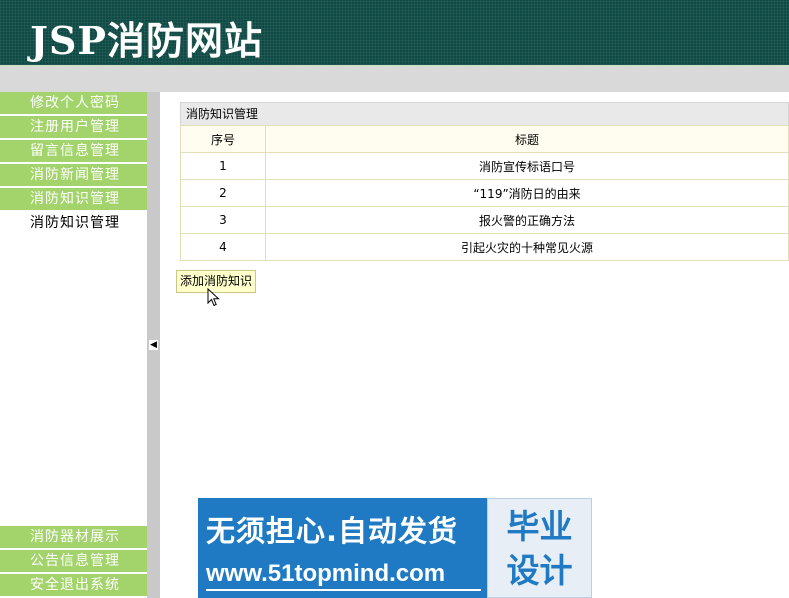 The height and width of the screenshot is (598, 789). I want to click on cell-title: 引起火灾的十种常见火源, so click(527, 247).